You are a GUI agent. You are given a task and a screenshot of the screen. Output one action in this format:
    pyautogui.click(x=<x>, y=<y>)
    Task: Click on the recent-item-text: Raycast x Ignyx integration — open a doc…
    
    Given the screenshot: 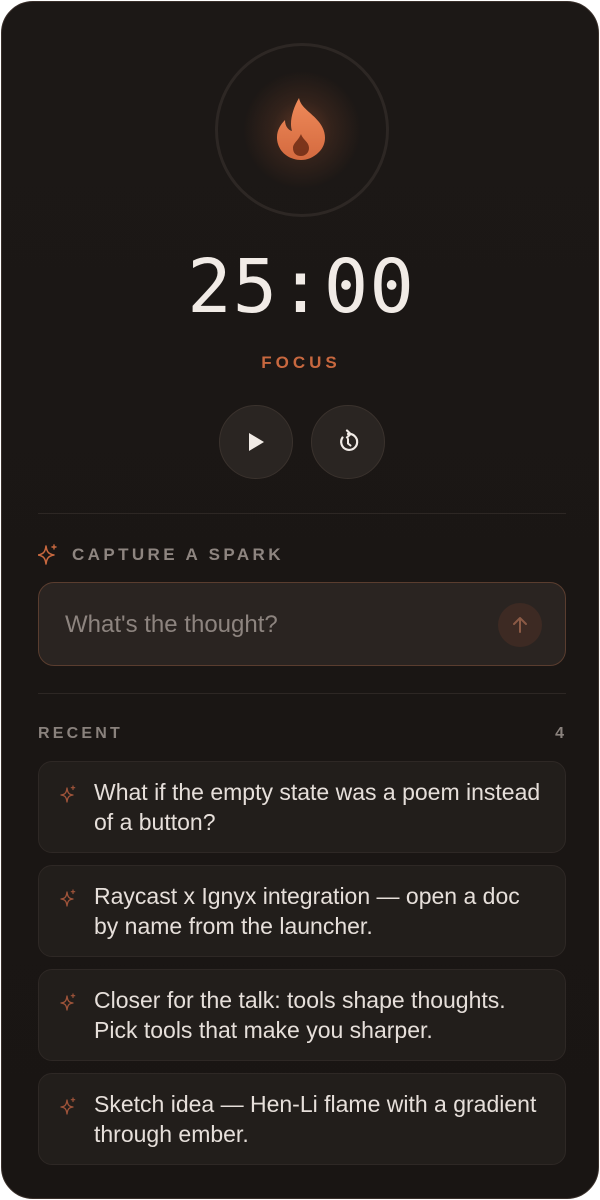 What is the action you would take?
    pyautogui.click(x=307, y=911)
    